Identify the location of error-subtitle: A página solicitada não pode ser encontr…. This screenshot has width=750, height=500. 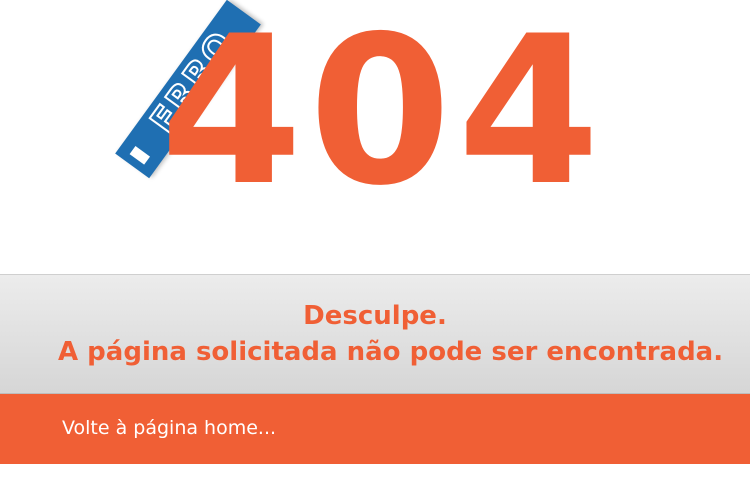
(391, 352).